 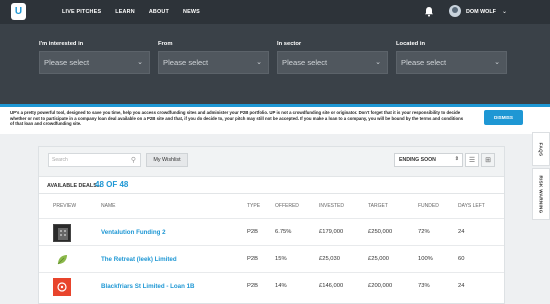 I want to click on column-header: PREVIEW, so click(x=65, y=206).